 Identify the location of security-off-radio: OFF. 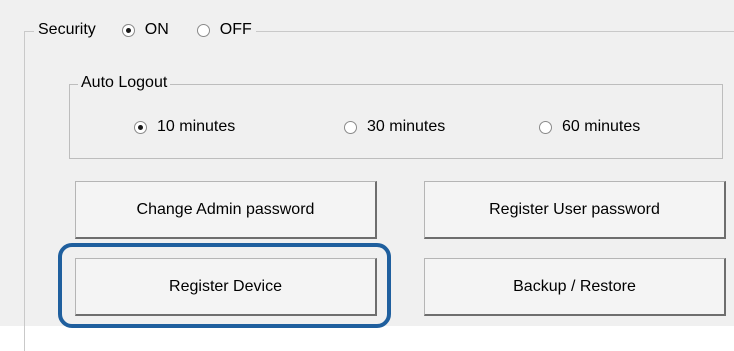
(224, 30).